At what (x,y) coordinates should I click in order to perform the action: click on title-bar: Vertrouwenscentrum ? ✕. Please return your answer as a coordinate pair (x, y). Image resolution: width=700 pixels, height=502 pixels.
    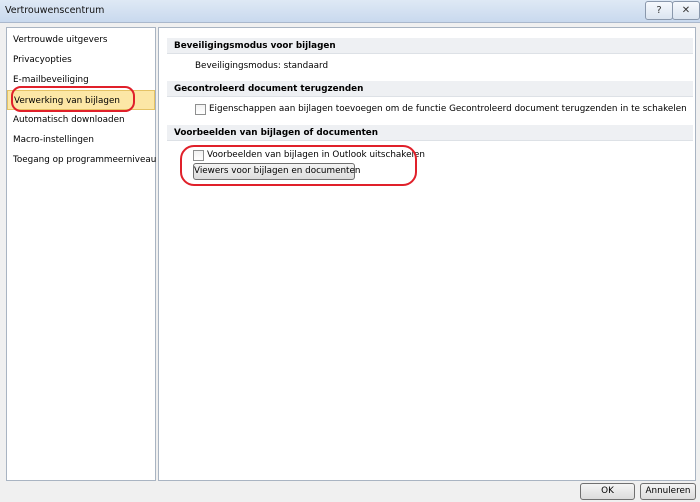
    Looking at the image, I should click on (350, 11).